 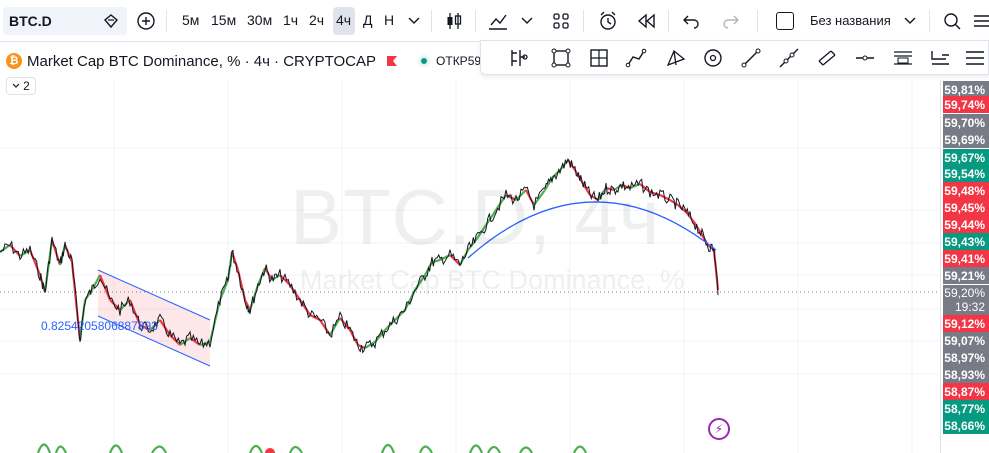 I want to click on add-symbol-icon, so click(x=146, y=21).